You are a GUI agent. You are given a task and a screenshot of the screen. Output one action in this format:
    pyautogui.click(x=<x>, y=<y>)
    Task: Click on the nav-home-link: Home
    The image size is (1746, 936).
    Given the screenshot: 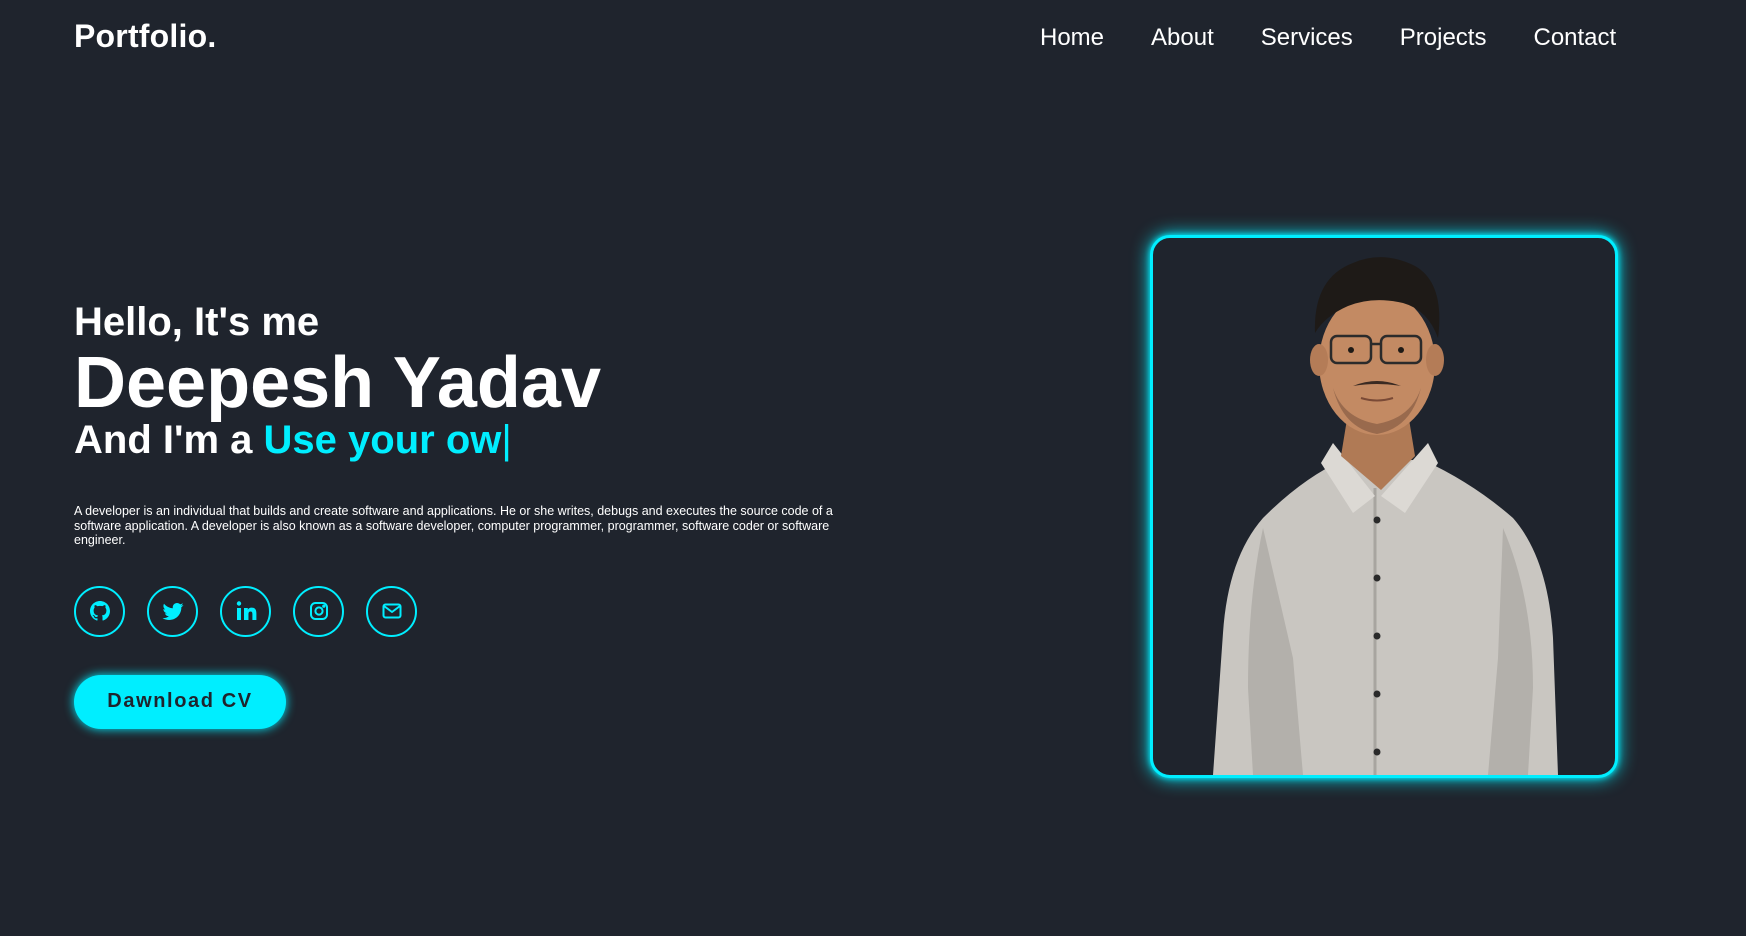 What is the action you would take?
    pyautogui.click(x=1072, y=38)
    